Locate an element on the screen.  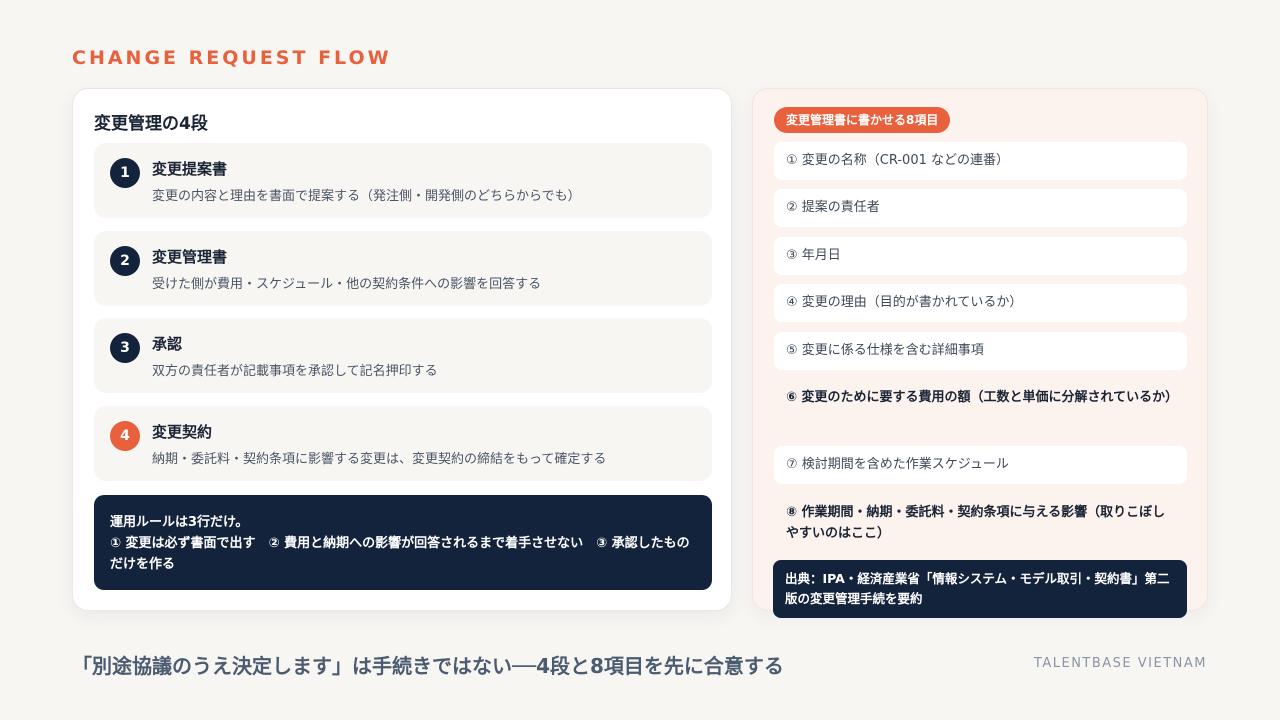
checklist-item-6: ⑥ 変更のために要する費用の額（工数と単価に分解されているか） is located at coordinates (982, 397).